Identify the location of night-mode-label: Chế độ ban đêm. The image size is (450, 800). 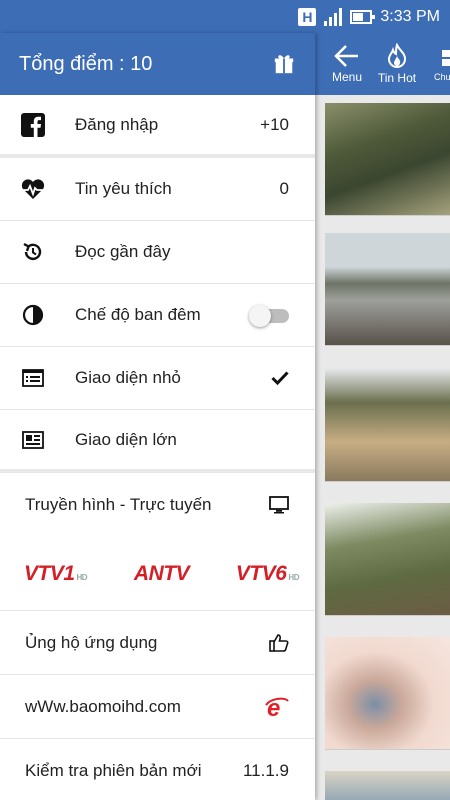
(138, 314).